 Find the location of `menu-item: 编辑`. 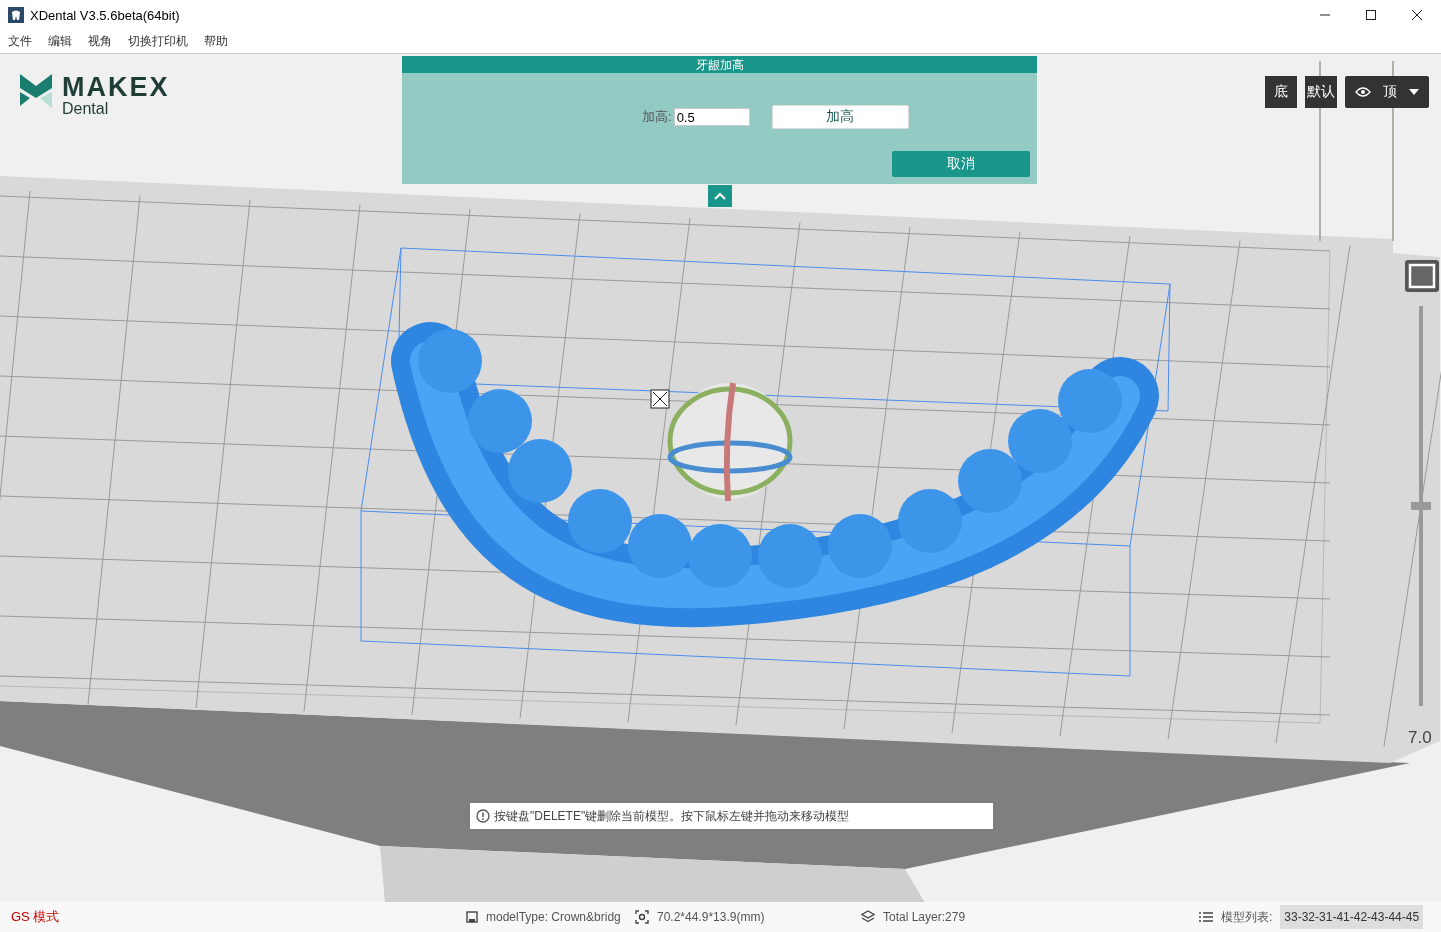

menu-item: 编辑 is located at coordinates (60, 41).